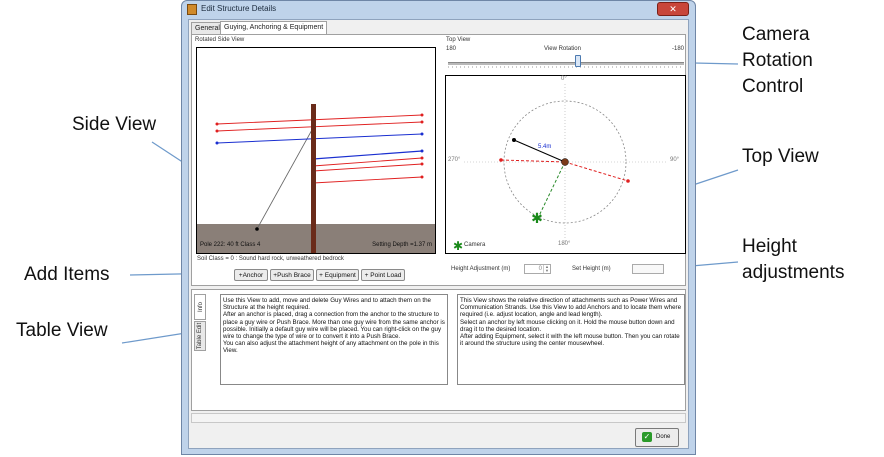 The height and width of the screenshot is (457, 884). I want to click on rotation-title: View Rotation, so click(562, 49).